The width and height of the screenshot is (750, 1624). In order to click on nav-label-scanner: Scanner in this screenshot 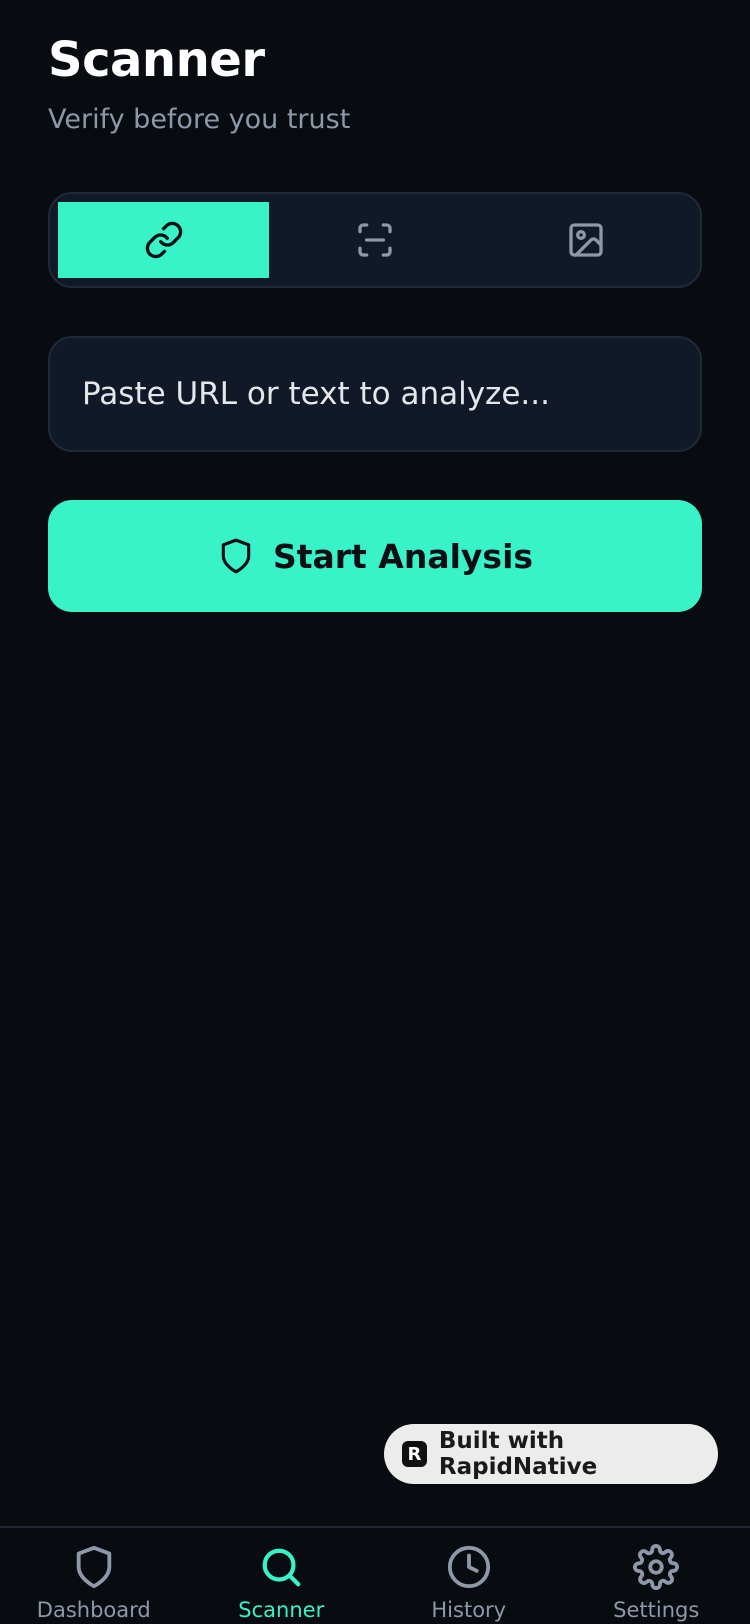, I will do `click(281, 1610)`.